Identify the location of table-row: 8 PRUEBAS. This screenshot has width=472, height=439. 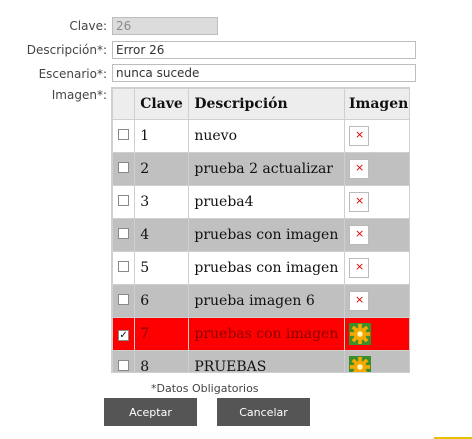
(260, 361).